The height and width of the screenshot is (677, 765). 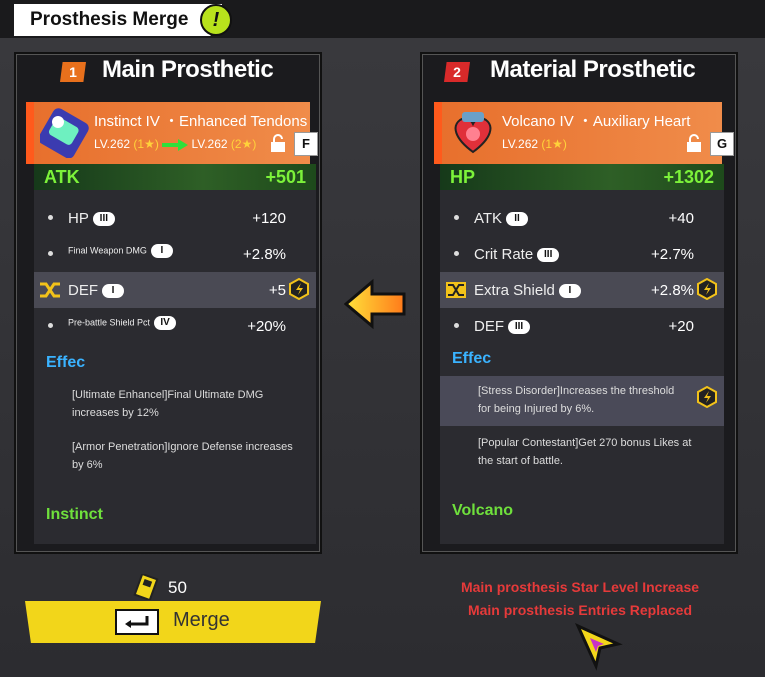 I want to click on lock-key-hint: F, so click(x=306, y=144).